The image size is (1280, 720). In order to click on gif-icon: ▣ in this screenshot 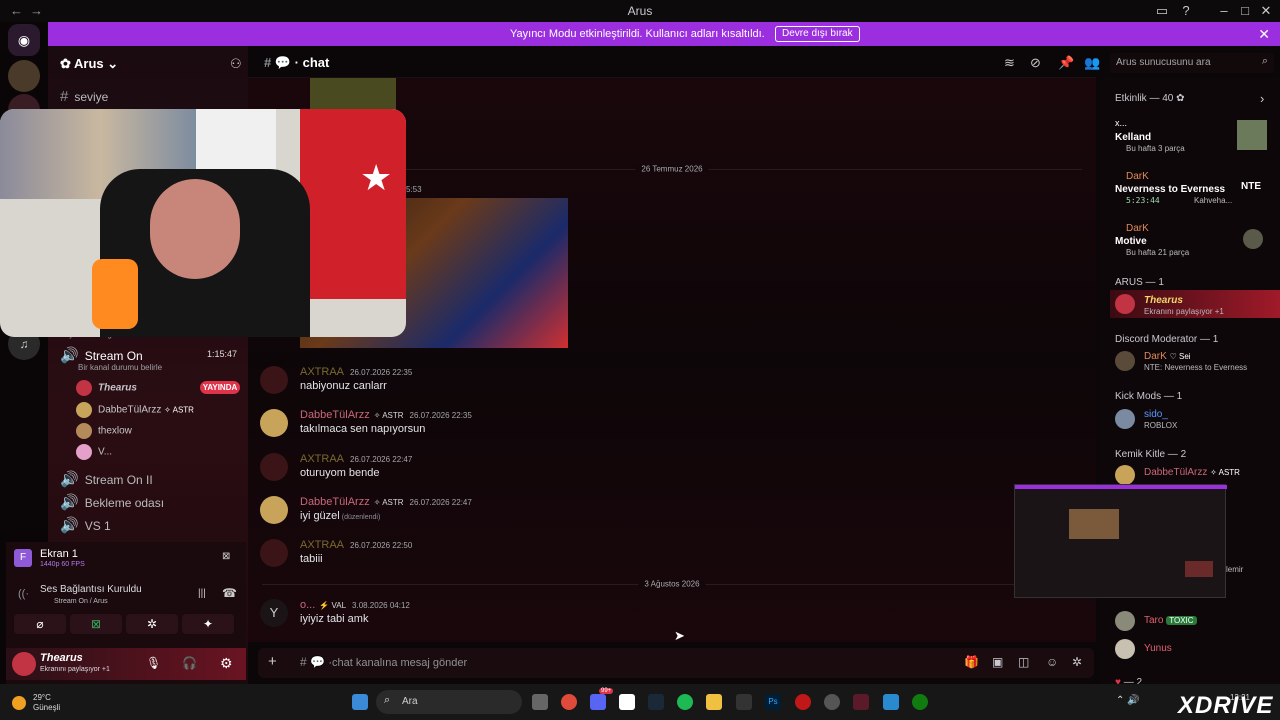, I will do `click(997, 662)`.